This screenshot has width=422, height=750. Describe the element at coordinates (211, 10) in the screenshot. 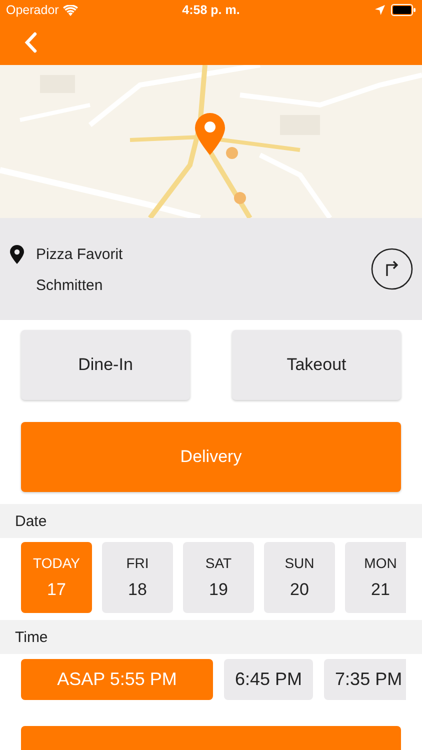

I see `clock-time: 4:58 p. m.` at that location.